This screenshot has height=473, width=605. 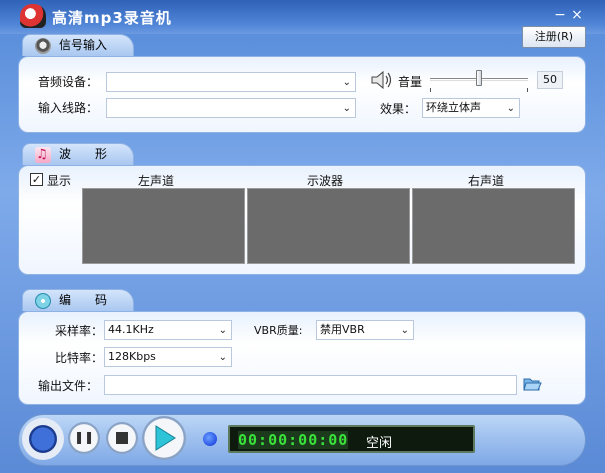 What do you see at coordinates (131, 329) in the screenshot?
I see `sample-rate-value: 44.1KHz` at bounding box center [131, 329].